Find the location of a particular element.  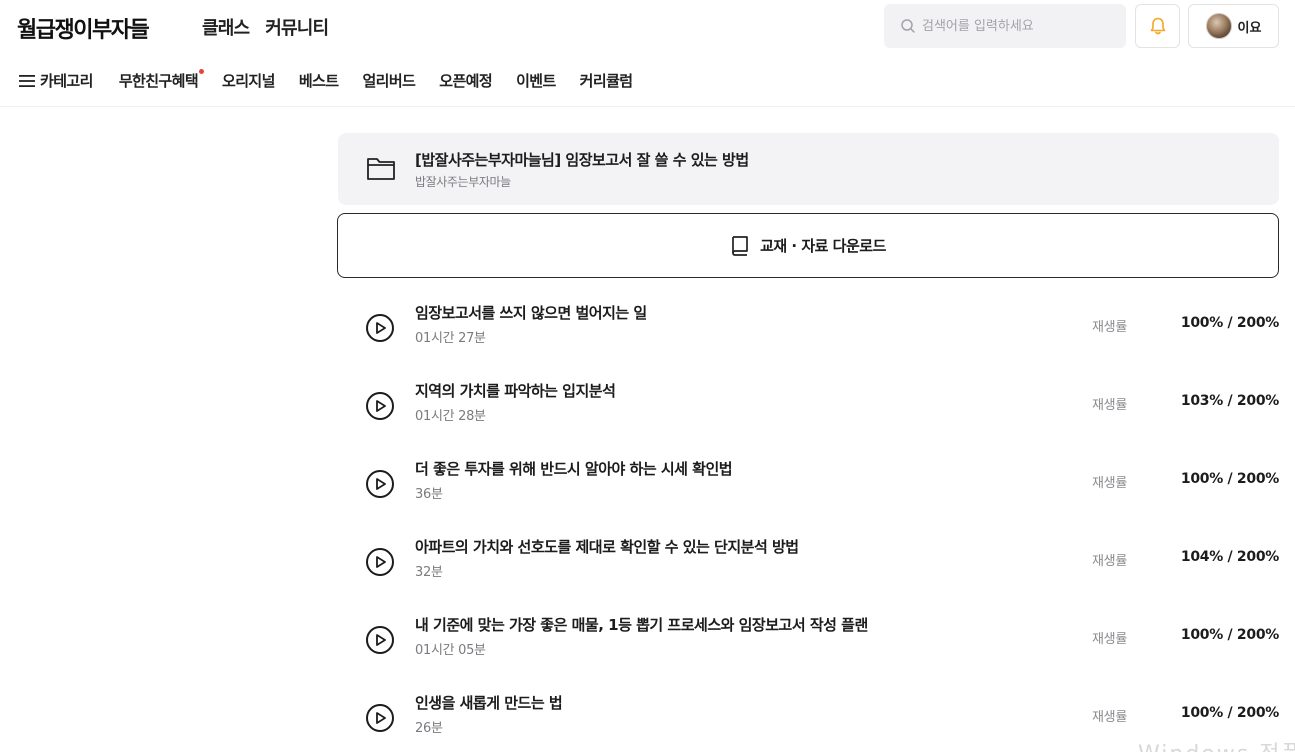

notification-button is located at coordinates (1157, 26).